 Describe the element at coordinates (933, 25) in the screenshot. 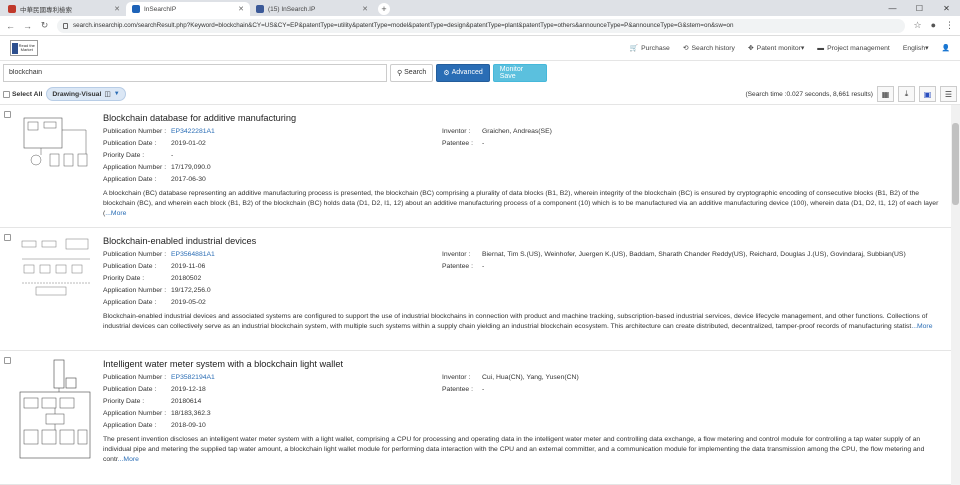

I see `account-icon: ●` at that location.